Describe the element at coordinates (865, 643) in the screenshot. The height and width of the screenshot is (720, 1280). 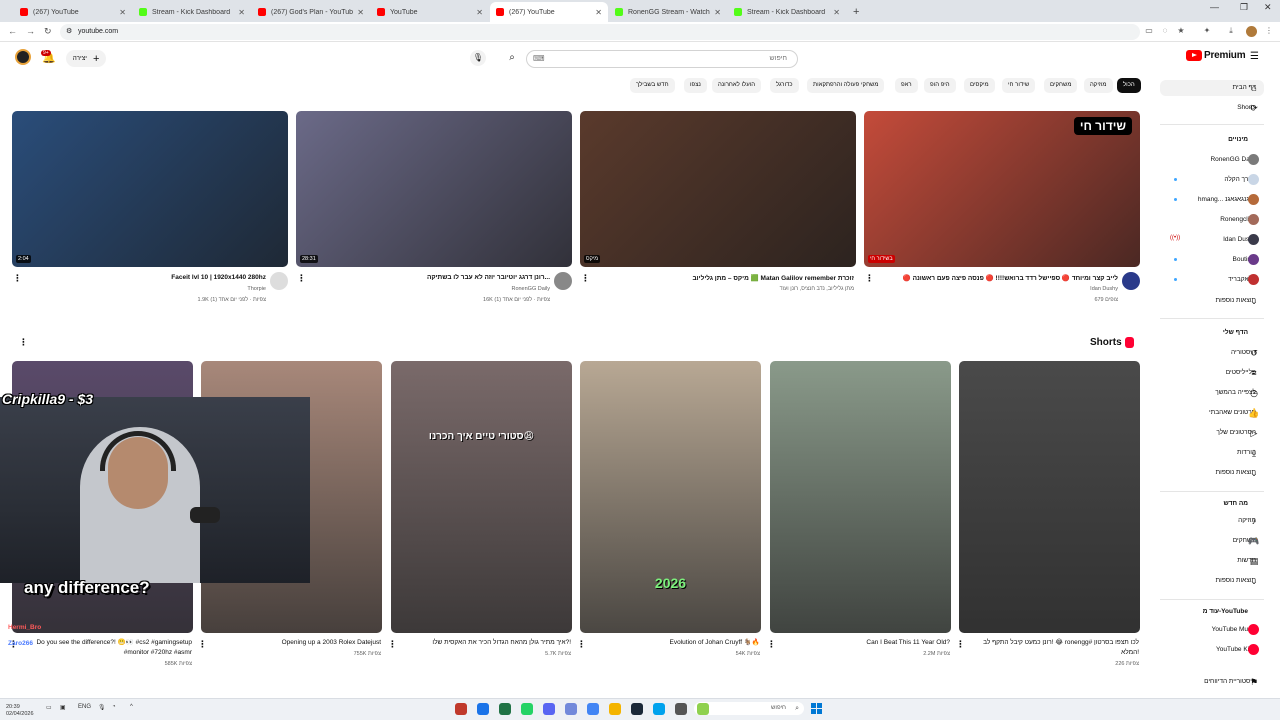
I see `short-title: Can I Beat This 11 Year Old?` at that location.